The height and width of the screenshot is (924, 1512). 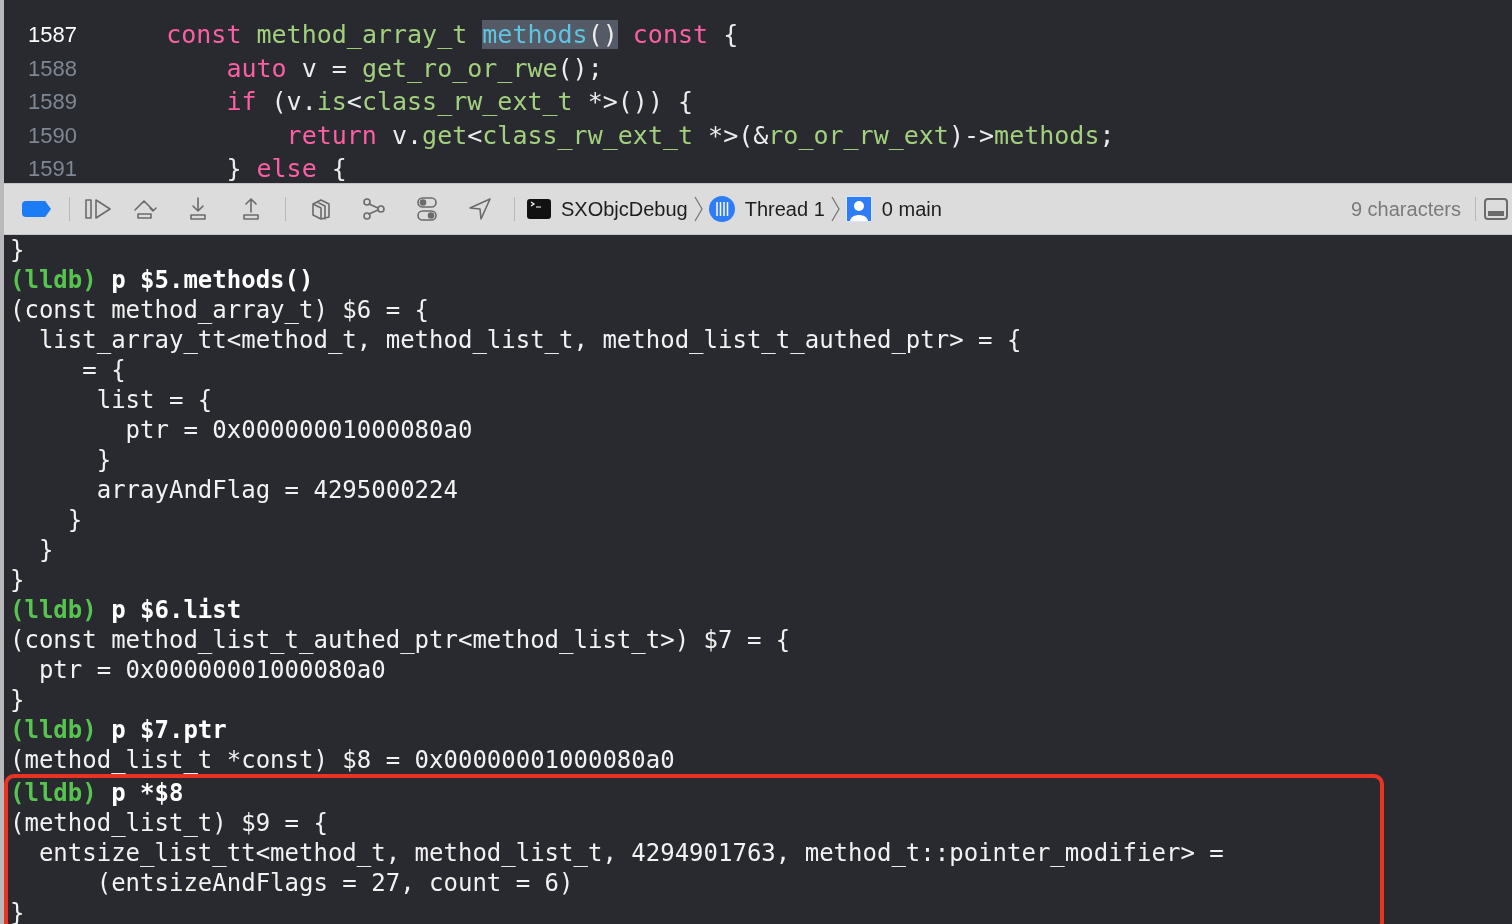 What do you see at coordinates (169, 823) in the screenshot?
I see `console-output: (method_list_t) $9 = {` at bounding box center [169, 823].